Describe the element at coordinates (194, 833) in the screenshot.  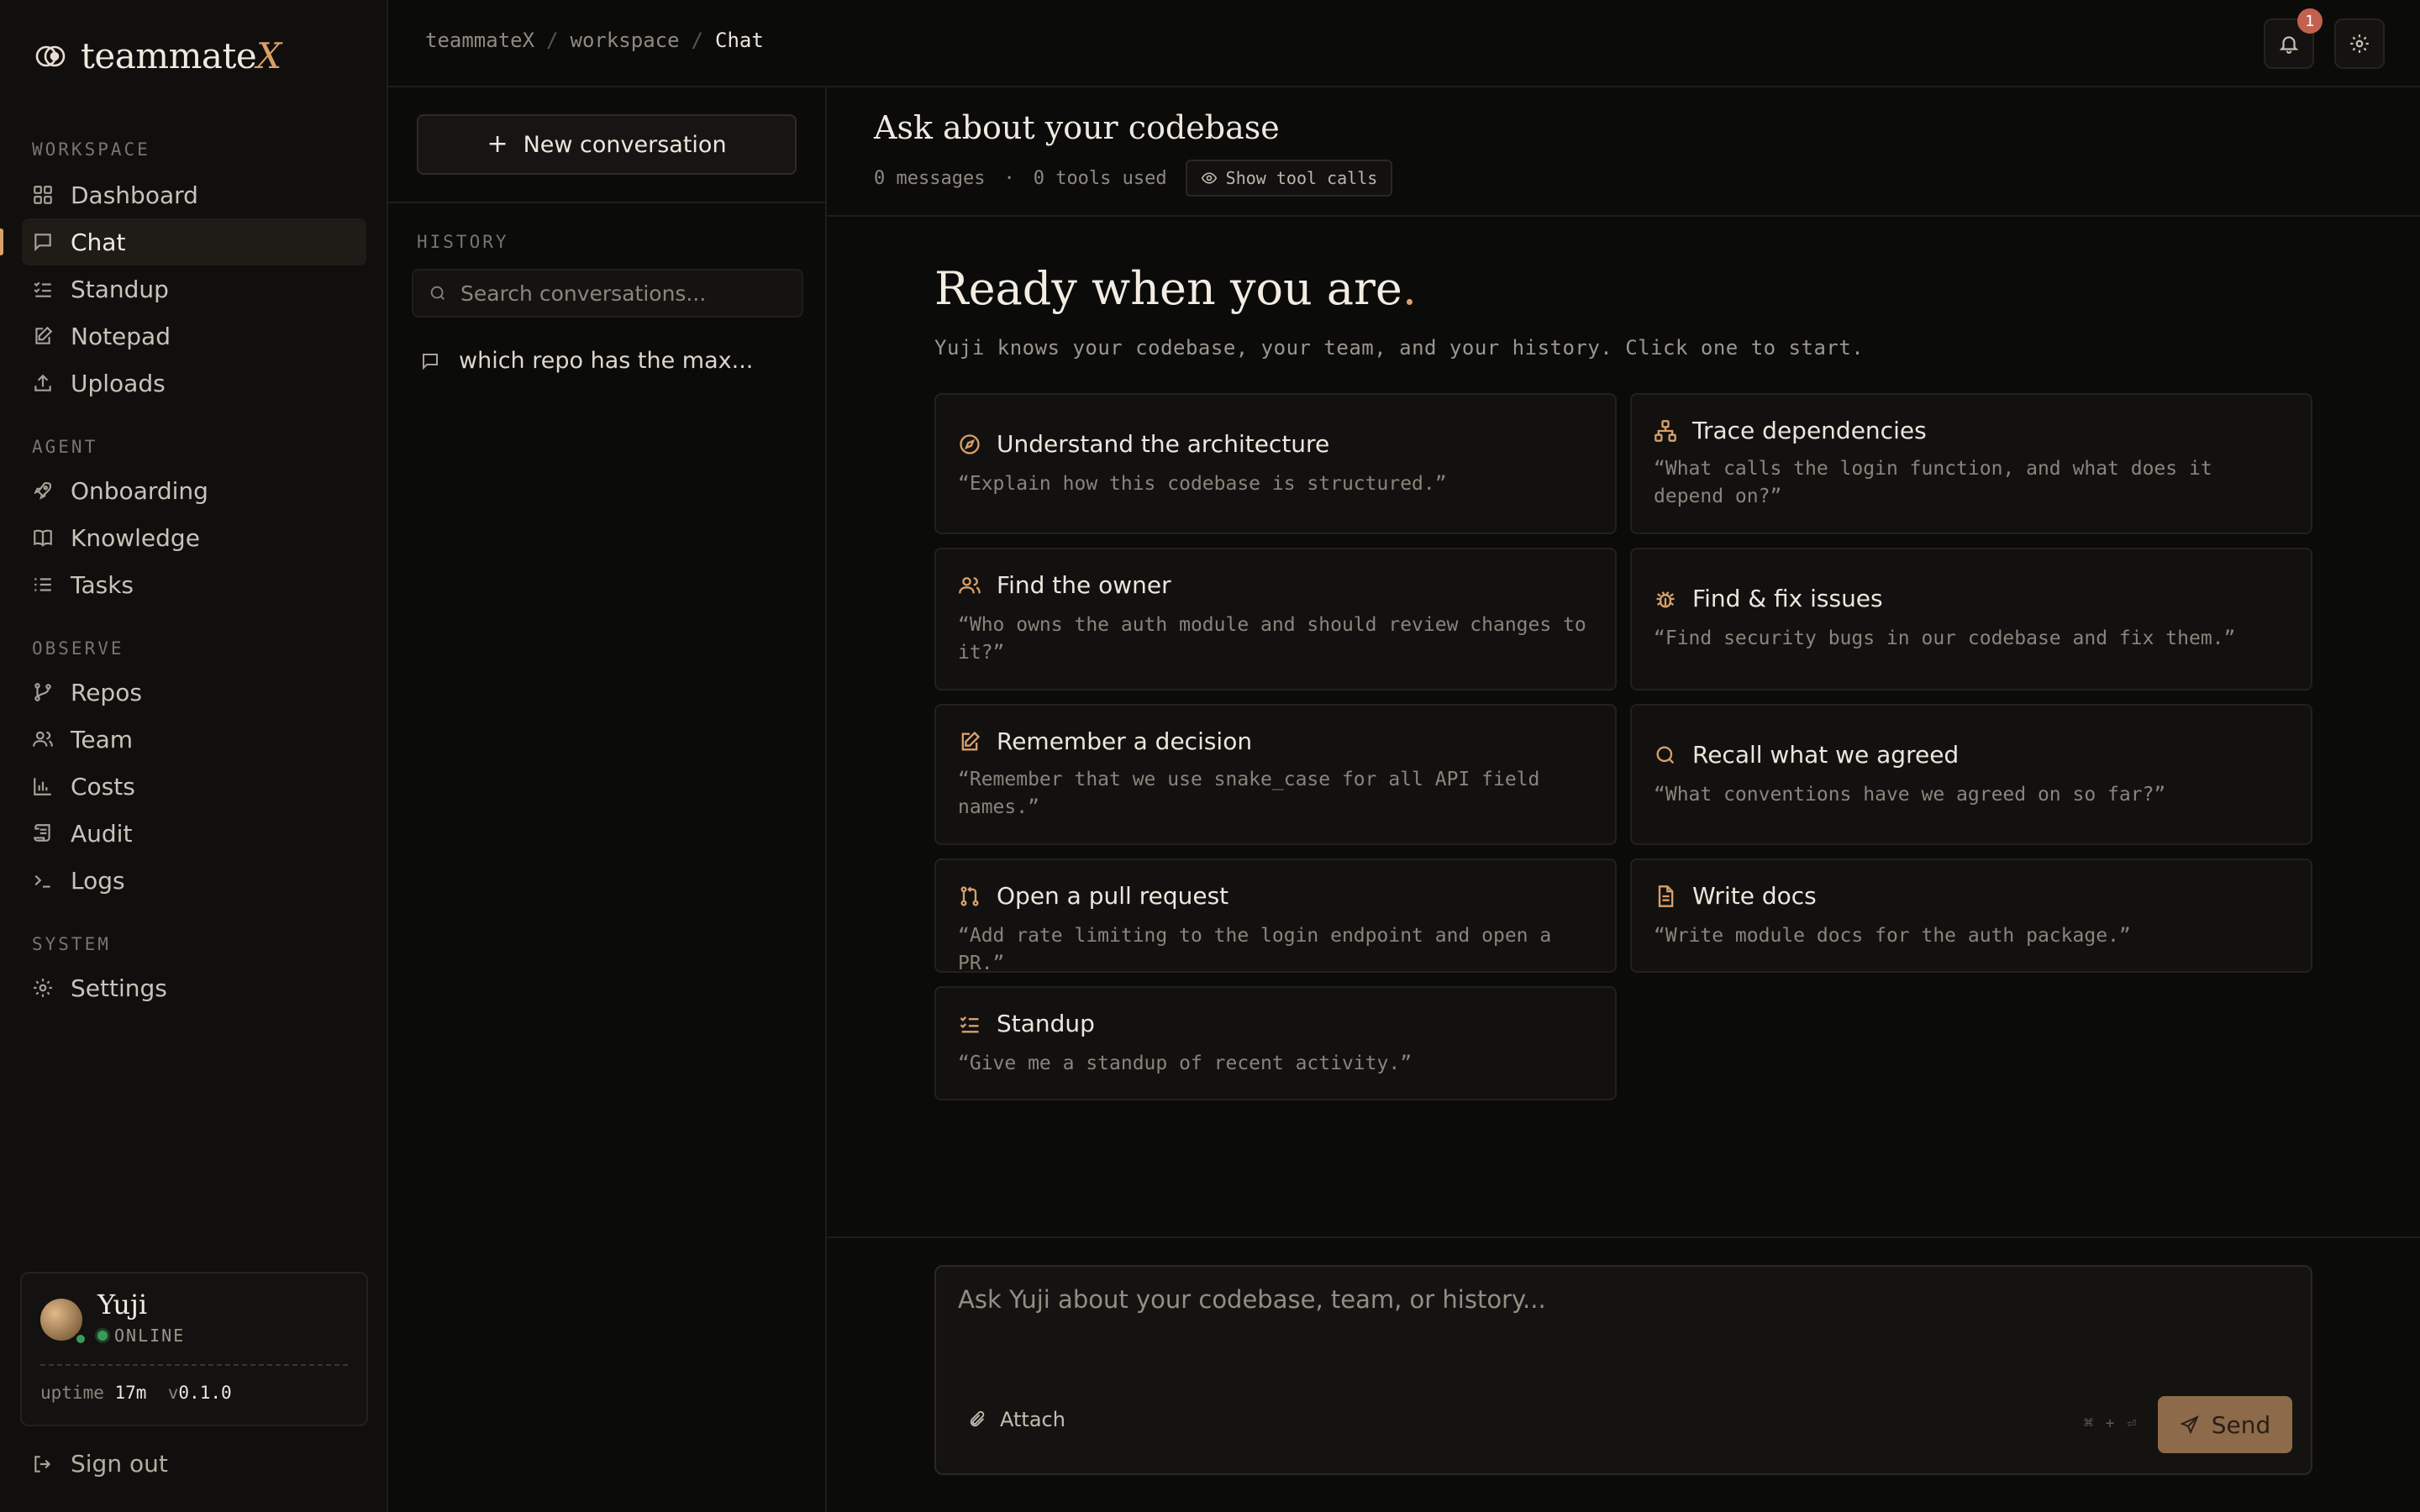
I see `sidebar-item-audit: Audit` at that location.